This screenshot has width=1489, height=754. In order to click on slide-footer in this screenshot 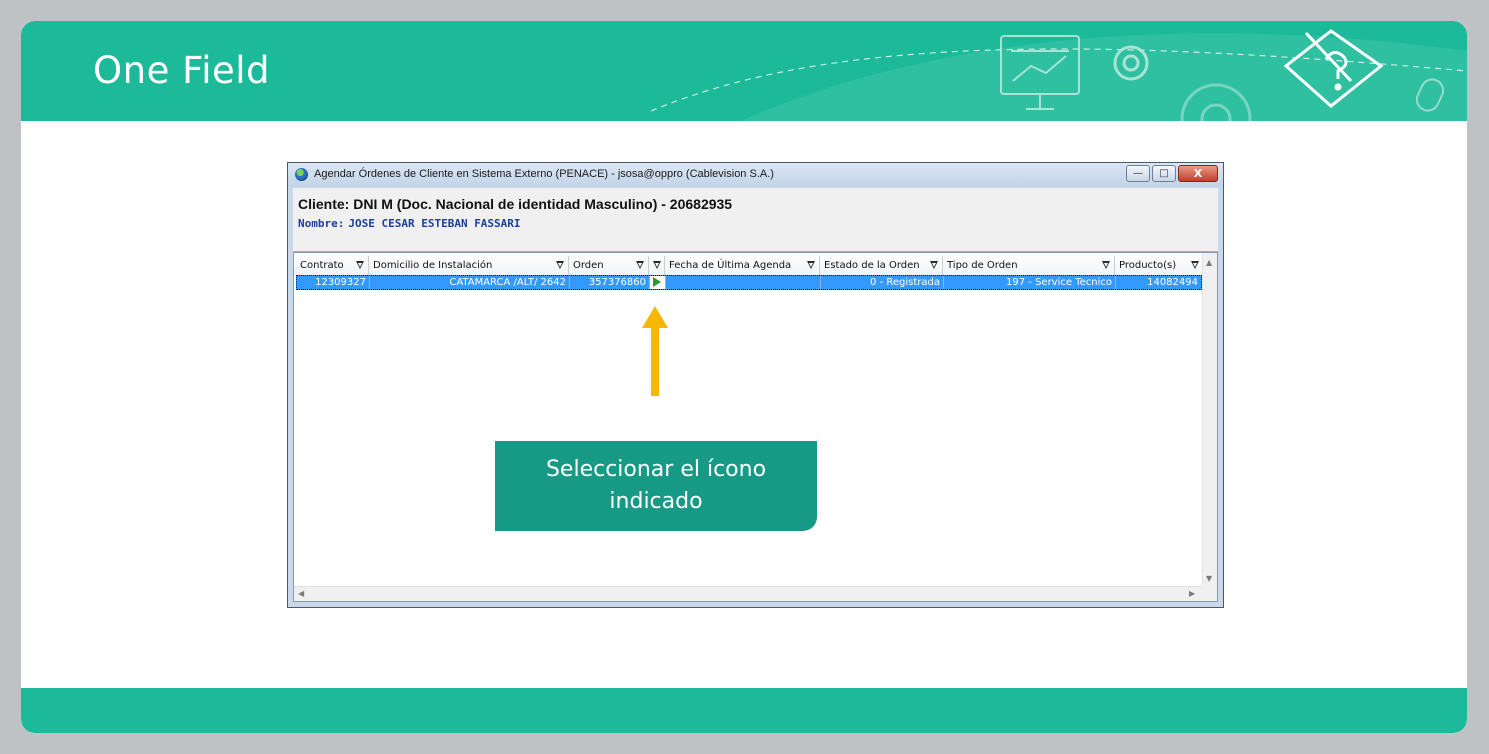, I will do `click(744, 710)`.